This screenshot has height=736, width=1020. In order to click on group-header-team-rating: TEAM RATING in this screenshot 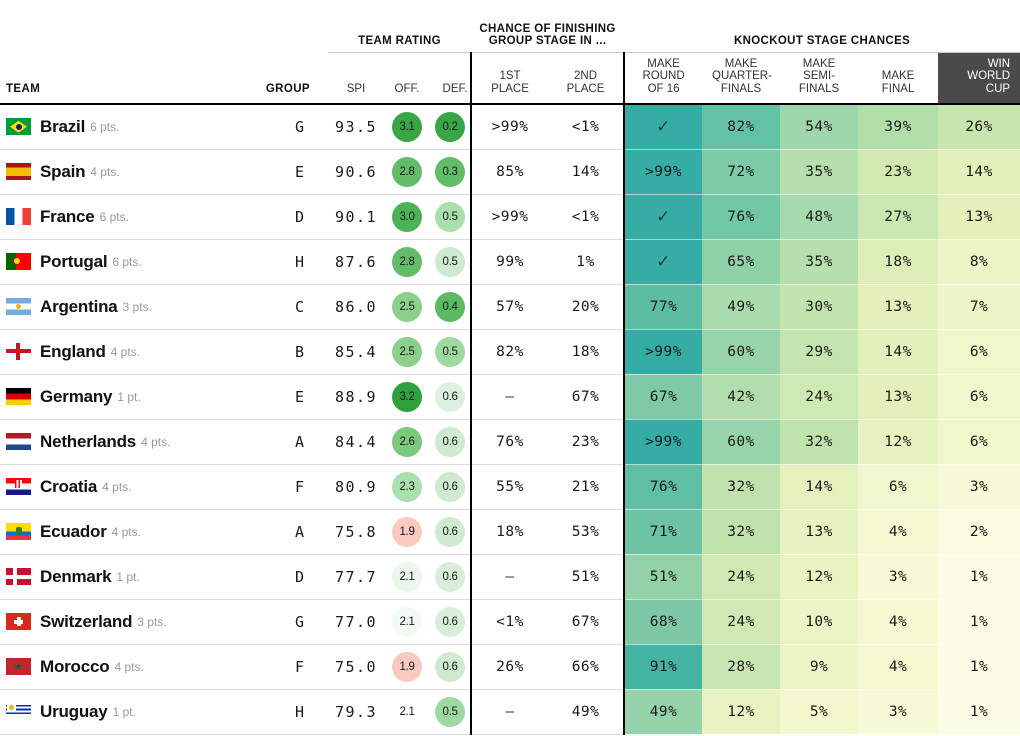, I will do `click(400, 26)`.